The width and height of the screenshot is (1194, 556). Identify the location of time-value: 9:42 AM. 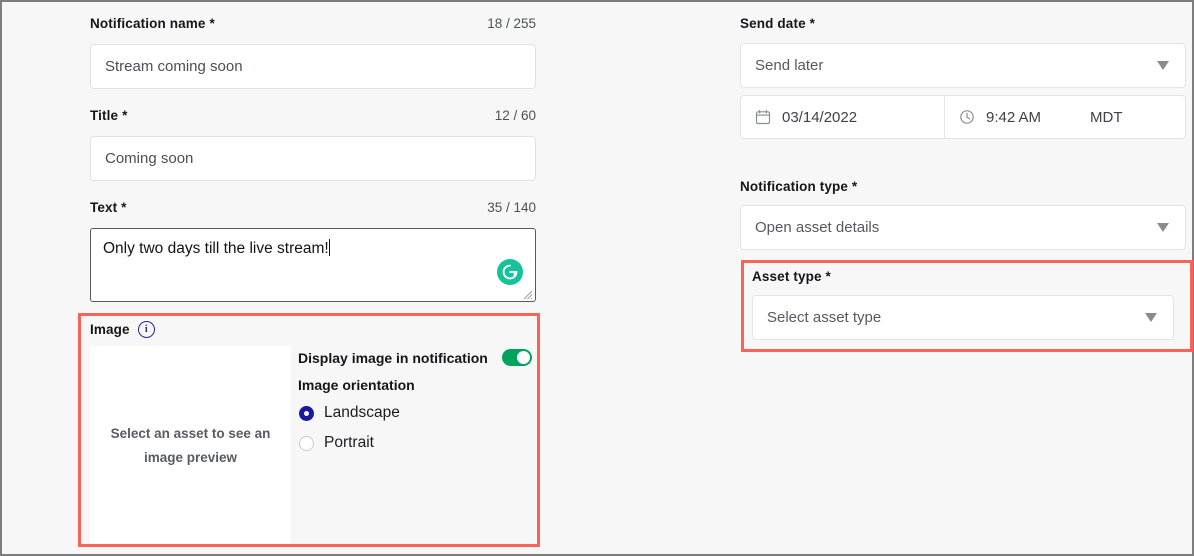
(1014, 117).